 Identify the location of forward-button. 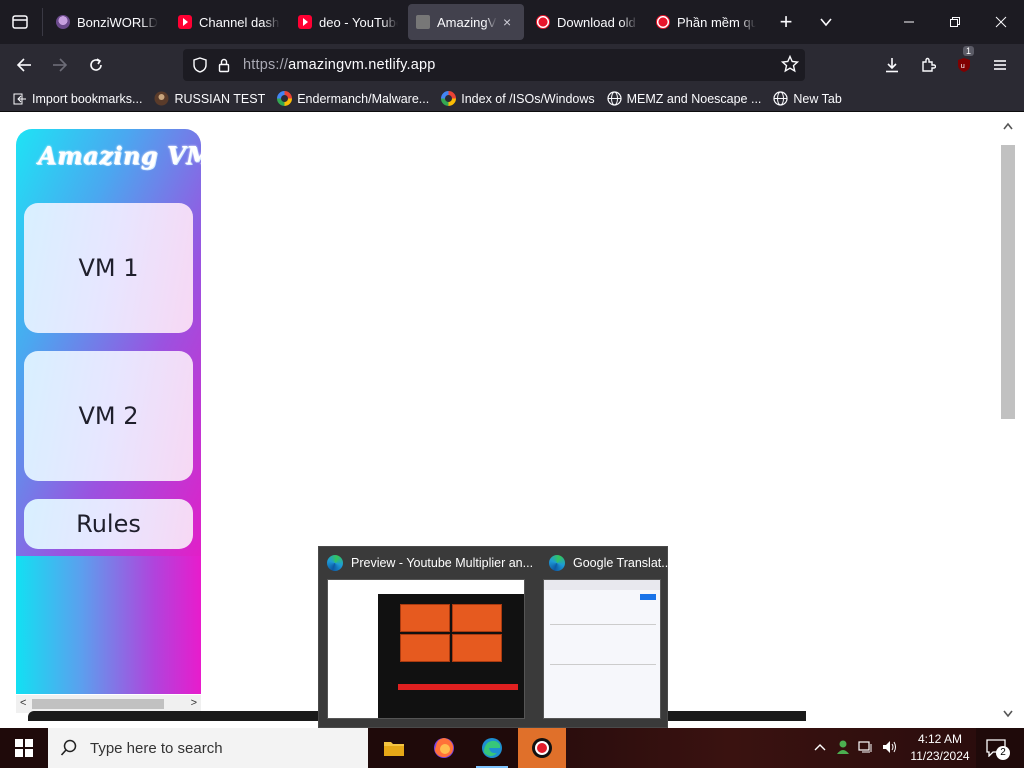
(60, 65).